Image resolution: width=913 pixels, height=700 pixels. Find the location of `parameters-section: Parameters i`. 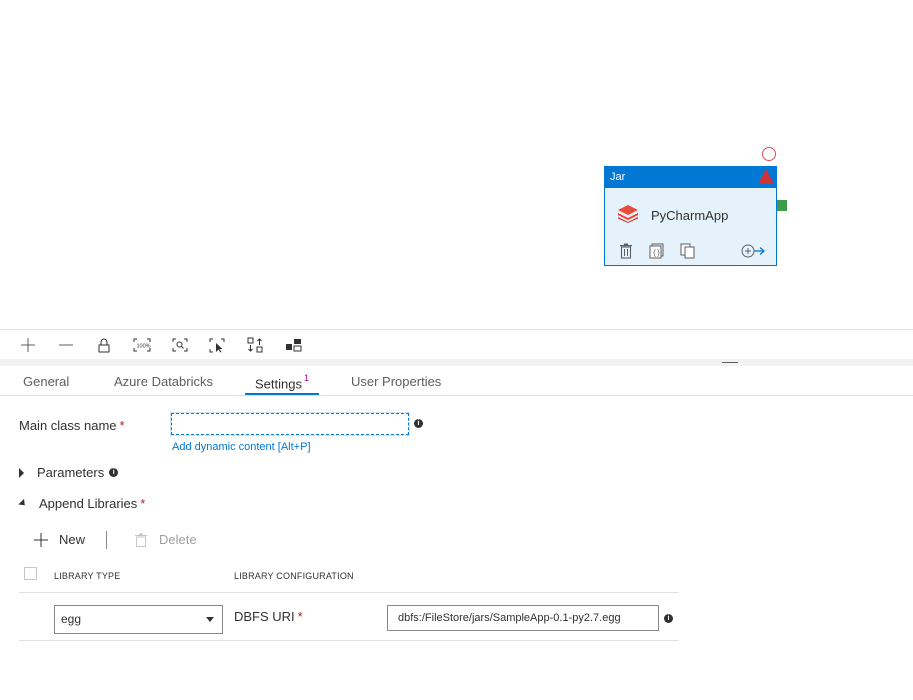

parameters-section: Parameters i is located at coordinates (69, 472).